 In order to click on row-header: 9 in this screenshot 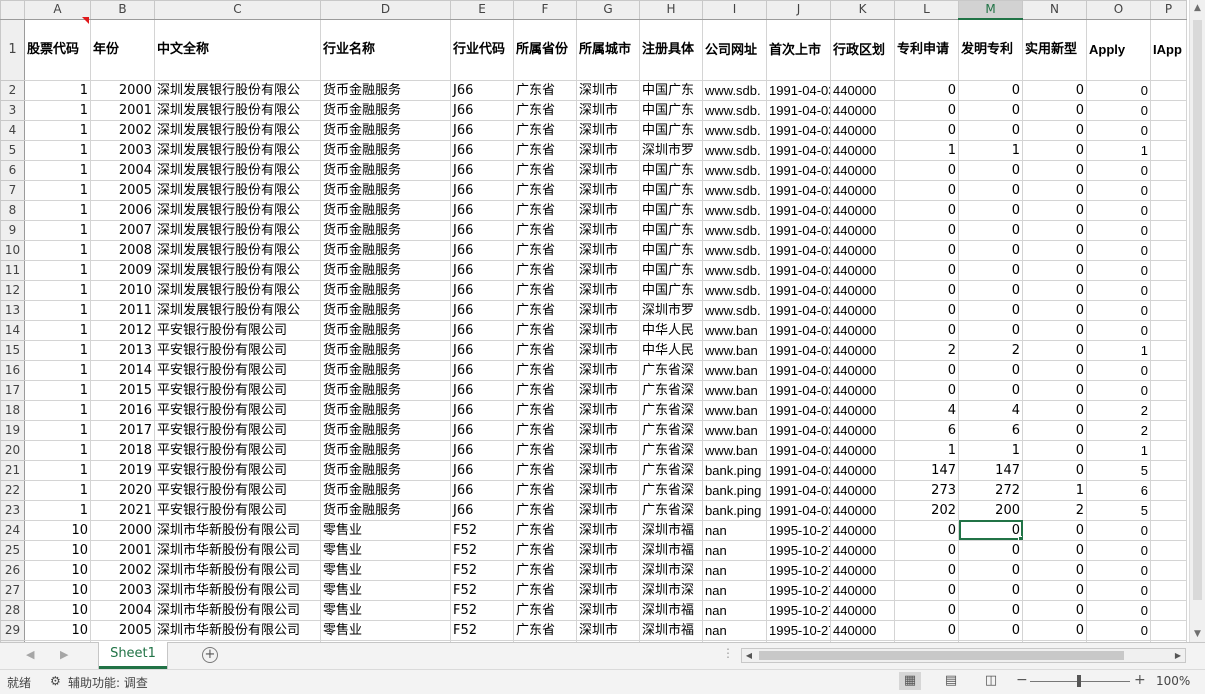, I will do `click(12, 230)`.